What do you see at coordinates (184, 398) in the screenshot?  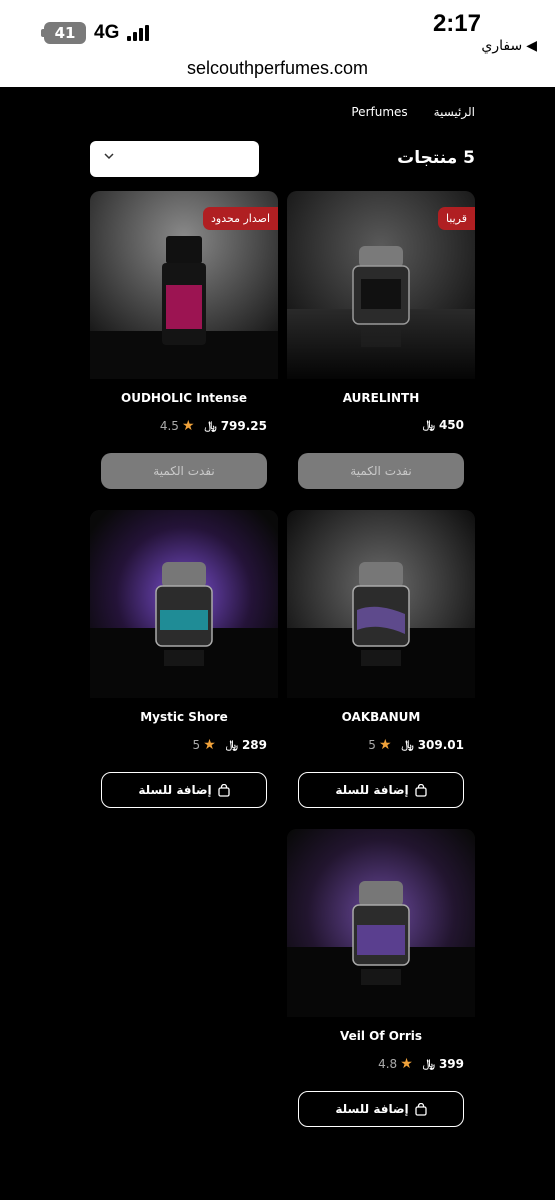 I see `product-name: OUDHOLIC Intense` at bounding box center [184, 398].